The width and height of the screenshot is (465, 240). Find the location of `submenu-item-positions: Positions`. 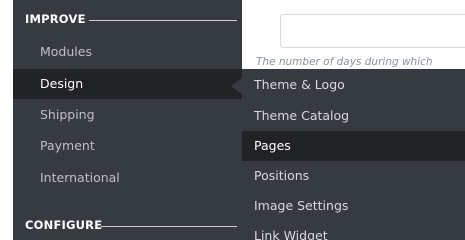

submenu-item-positions: Positions is located at coordinates (353, 176).